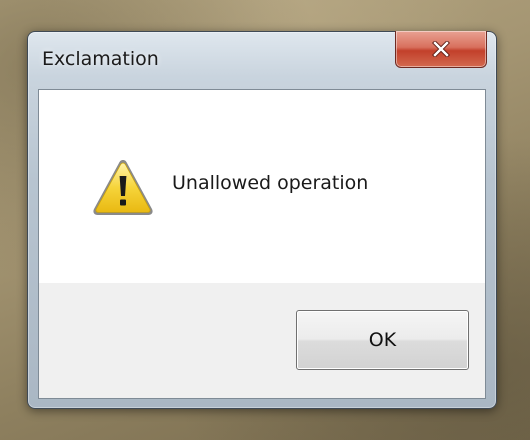  I want to click on close-button, so click(441, 49).